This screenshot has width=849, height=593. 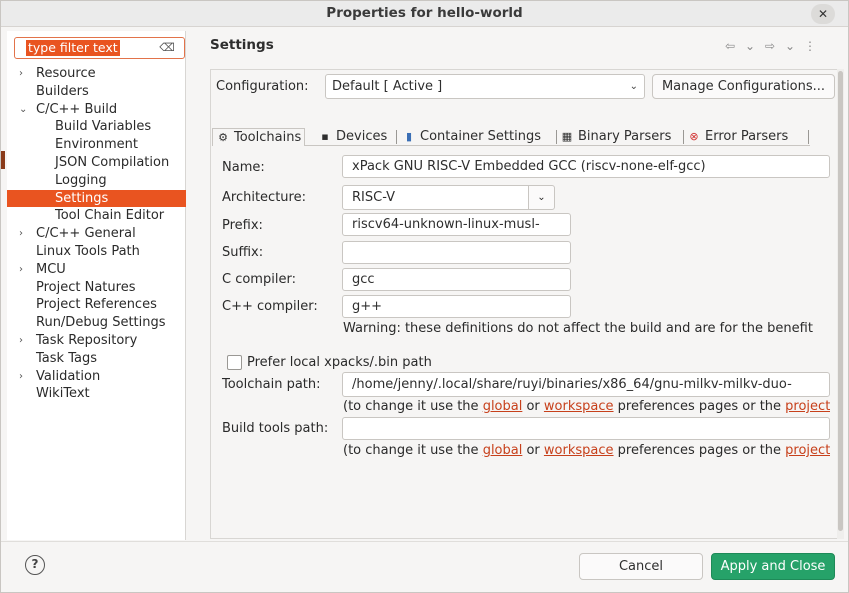 I want to click on configuration-select: Default [ Active ] ⌄, so click(x=485, y=86).